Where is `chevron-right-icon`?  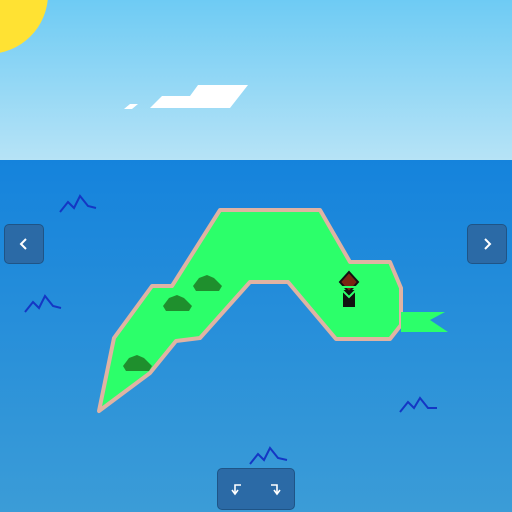 chevron-right-icon is located at coordinates (488, 244).